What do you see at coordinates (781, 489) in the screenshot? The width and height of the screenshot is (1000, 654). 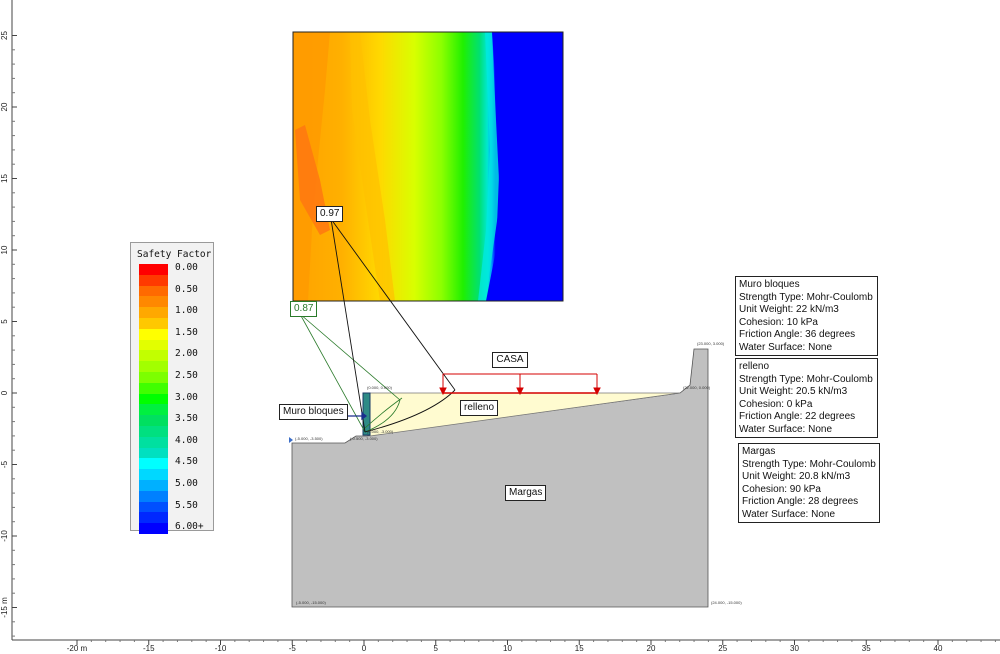 I see `material-line: Cohesion: 90 kPa` at bounding box center [781, 489].